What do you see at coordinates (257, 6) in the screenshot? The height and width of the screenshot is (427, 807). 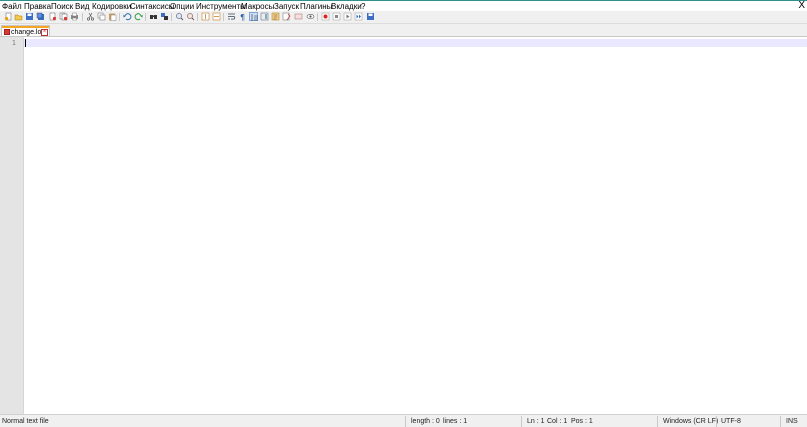 I see `menu-macros: Макросы` at bounding box center [257, 6].